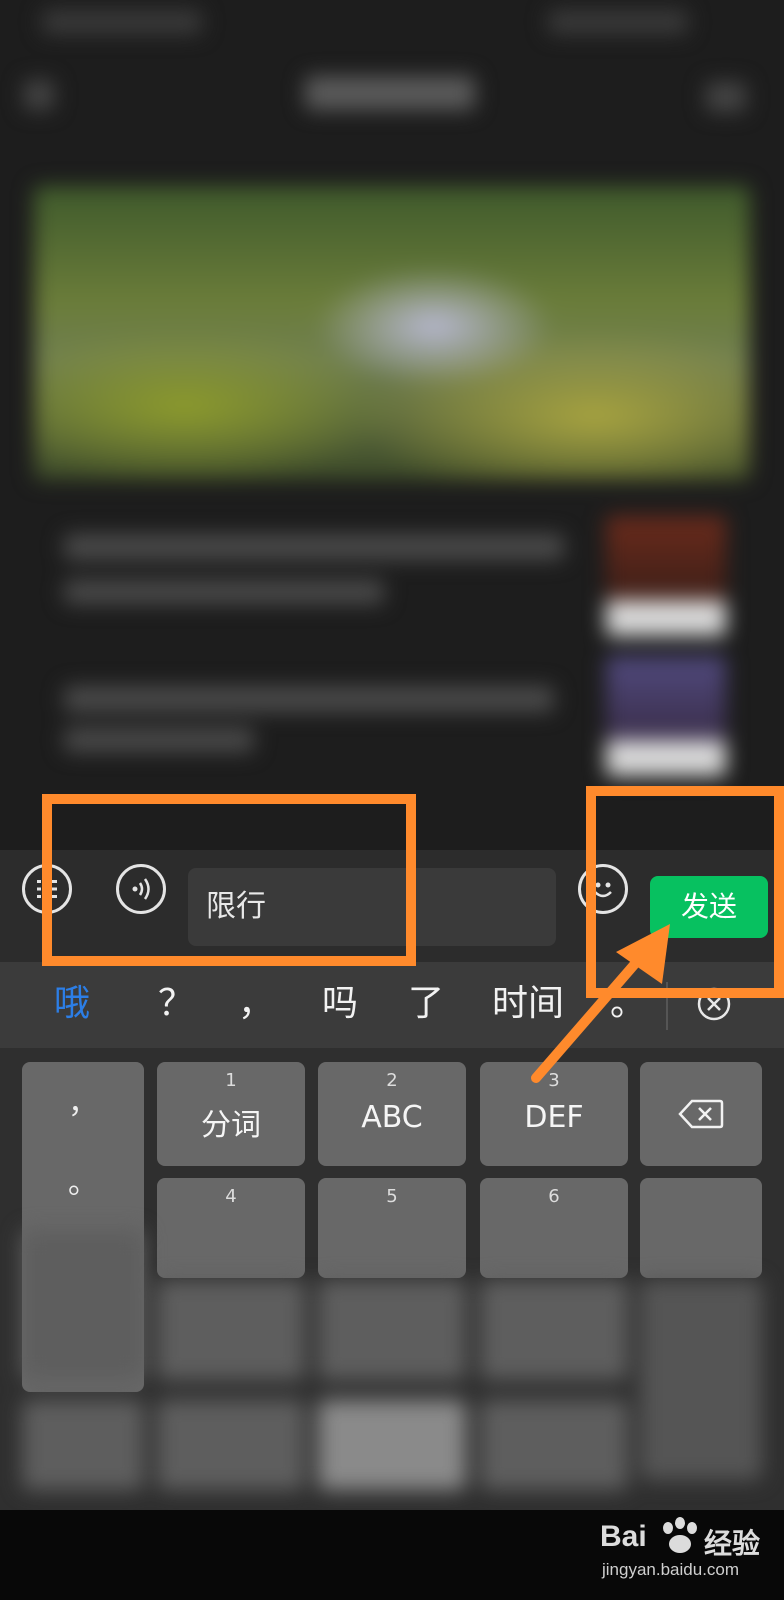 This screenshot has height=1600, width=784. What do you see at coordinates (671, 1569) in the screenshot?
I see `watermark-url: jingyan.baidu.com` at bounding box center [671, 1569].